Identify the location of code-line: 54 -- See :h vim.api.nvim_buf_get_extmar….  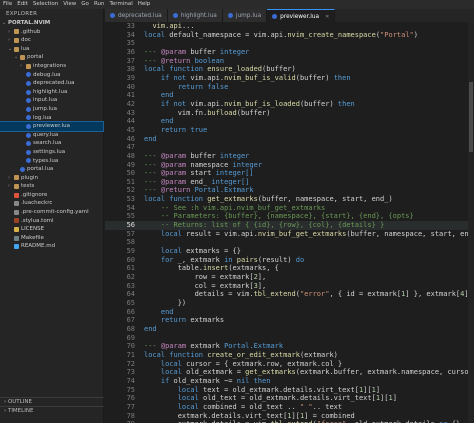
(289, 208).